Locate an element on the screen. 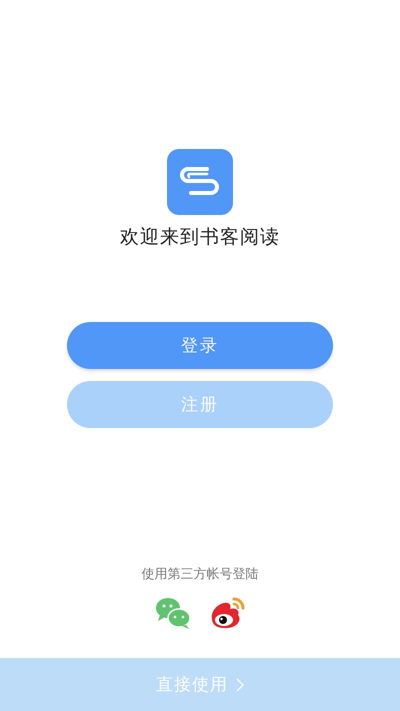 This screenshot has width=400, height=711. welcome-title: 欢迎来到书客阅读 is located at coordinates (200, 237).